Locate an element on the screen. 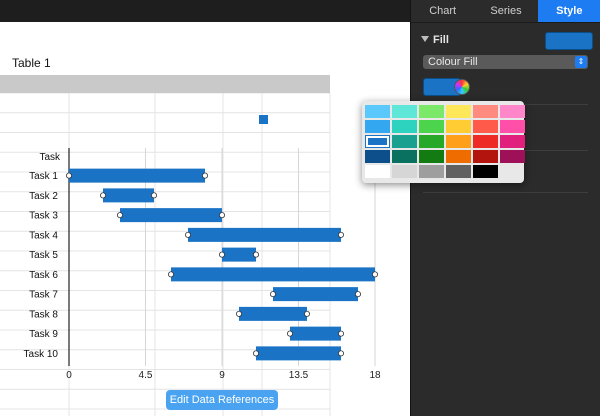 This screenshot has width=600, height=416. disclosure-triangle-icon is located at coordinates (425, 39).